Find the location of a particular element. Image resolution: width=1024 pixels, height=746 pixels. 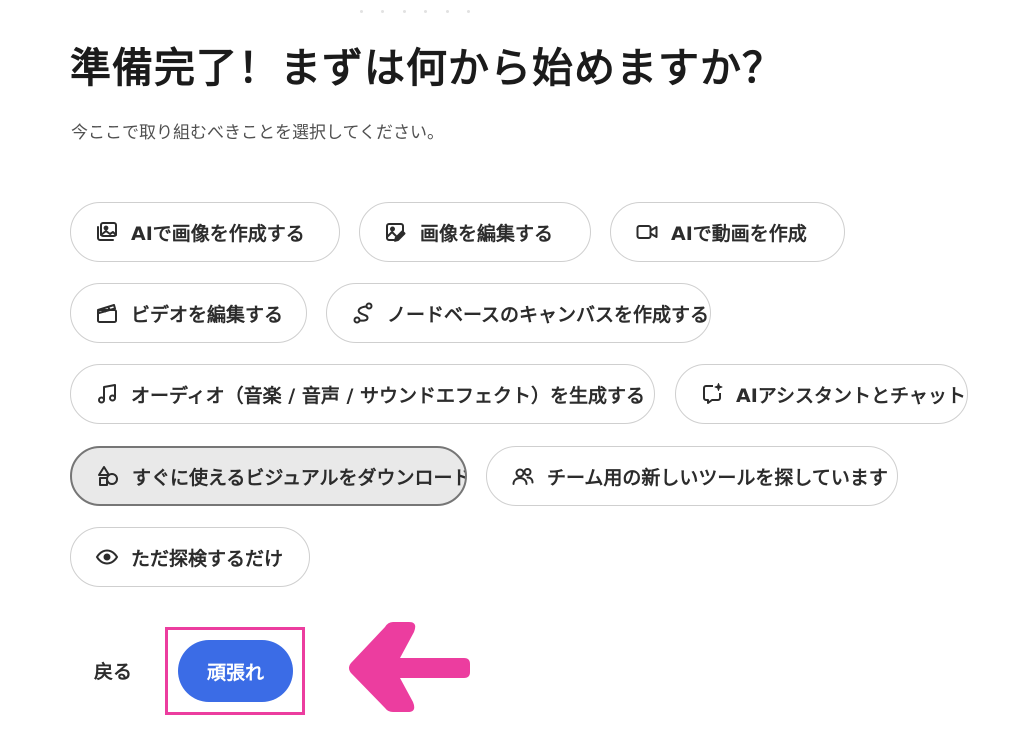

node-canvas-icon is located at coordinates (363, 313).